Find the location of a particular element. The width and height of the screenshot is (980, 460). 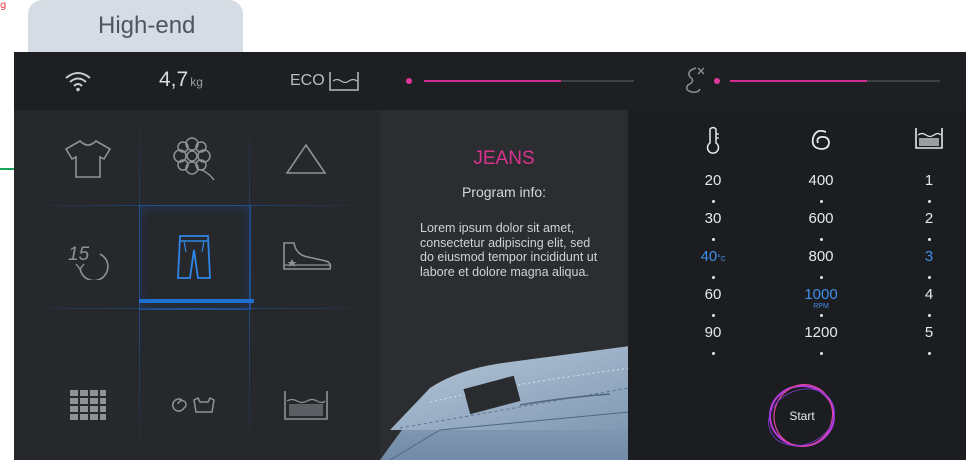

program-info-heading: Program info: is located at coordinates (504, 192).